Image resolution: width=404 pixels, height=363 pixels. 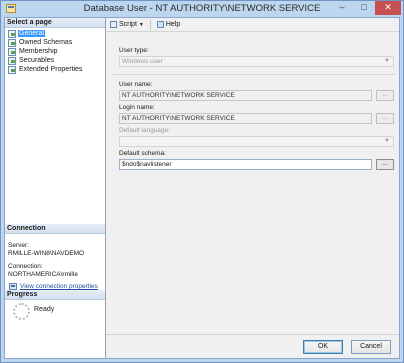 What do you see at coordinates (59, 286) in the screenshot?
I see `view-connection-properties-label: View connection properties` at bounding box center [59, 286].